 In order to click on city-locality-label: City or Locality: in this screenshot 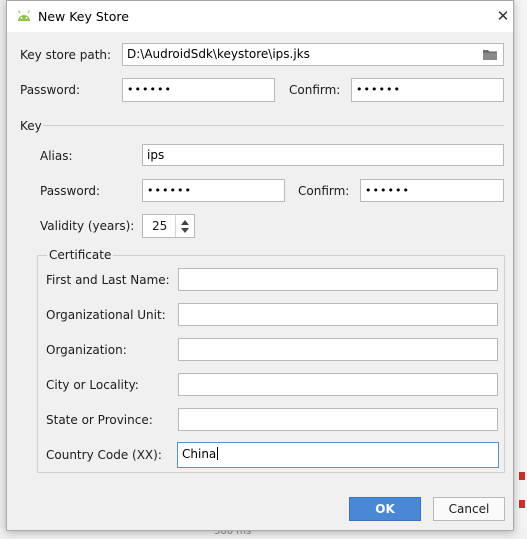, I will do `click(92, 385)`.